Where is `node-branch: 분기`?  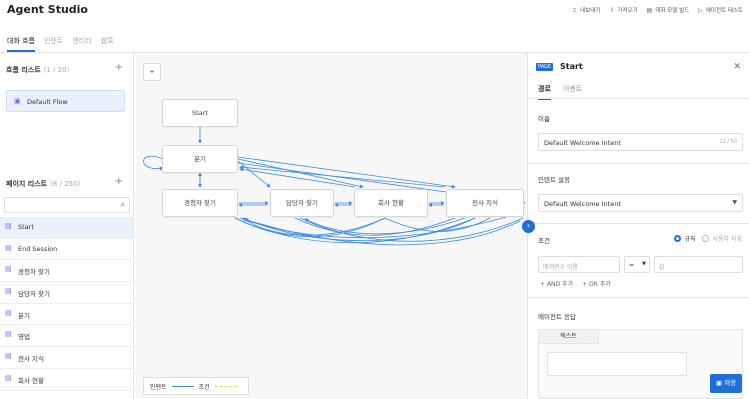
node-branch: 분기 is located at coordinates (200, 159).